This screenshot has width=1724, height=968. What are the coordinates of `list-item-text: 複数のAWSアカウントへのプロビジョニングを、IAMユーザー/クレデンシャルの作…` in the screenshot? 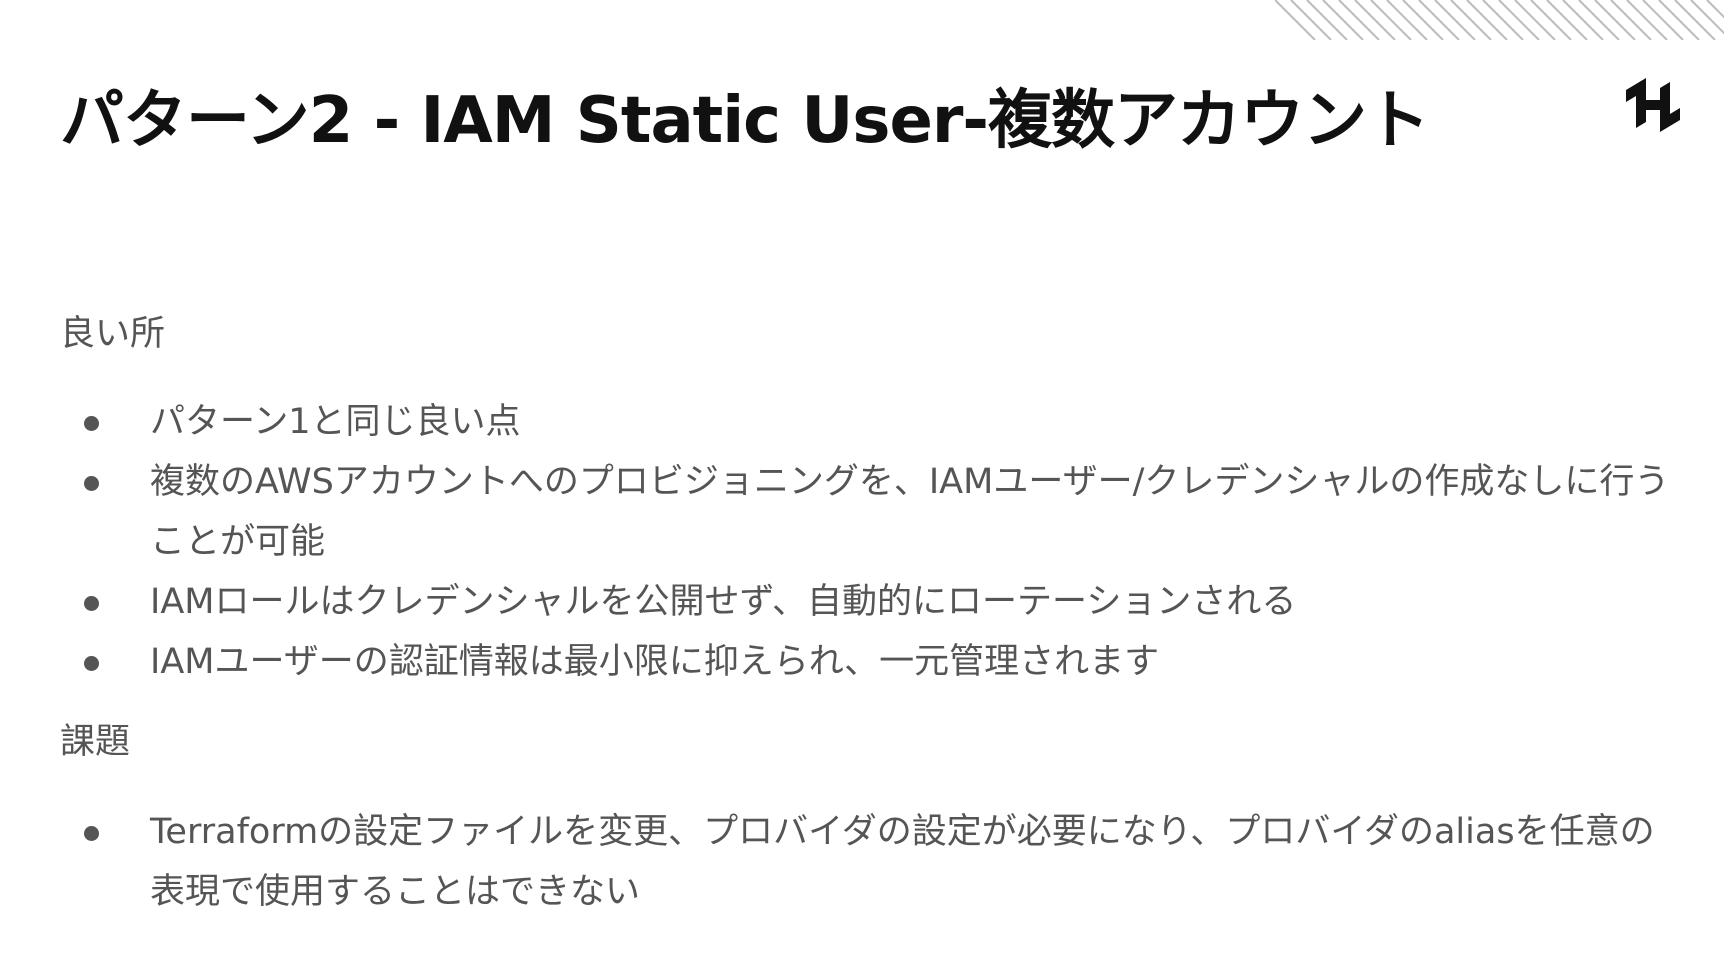 It's located at (910, 512).